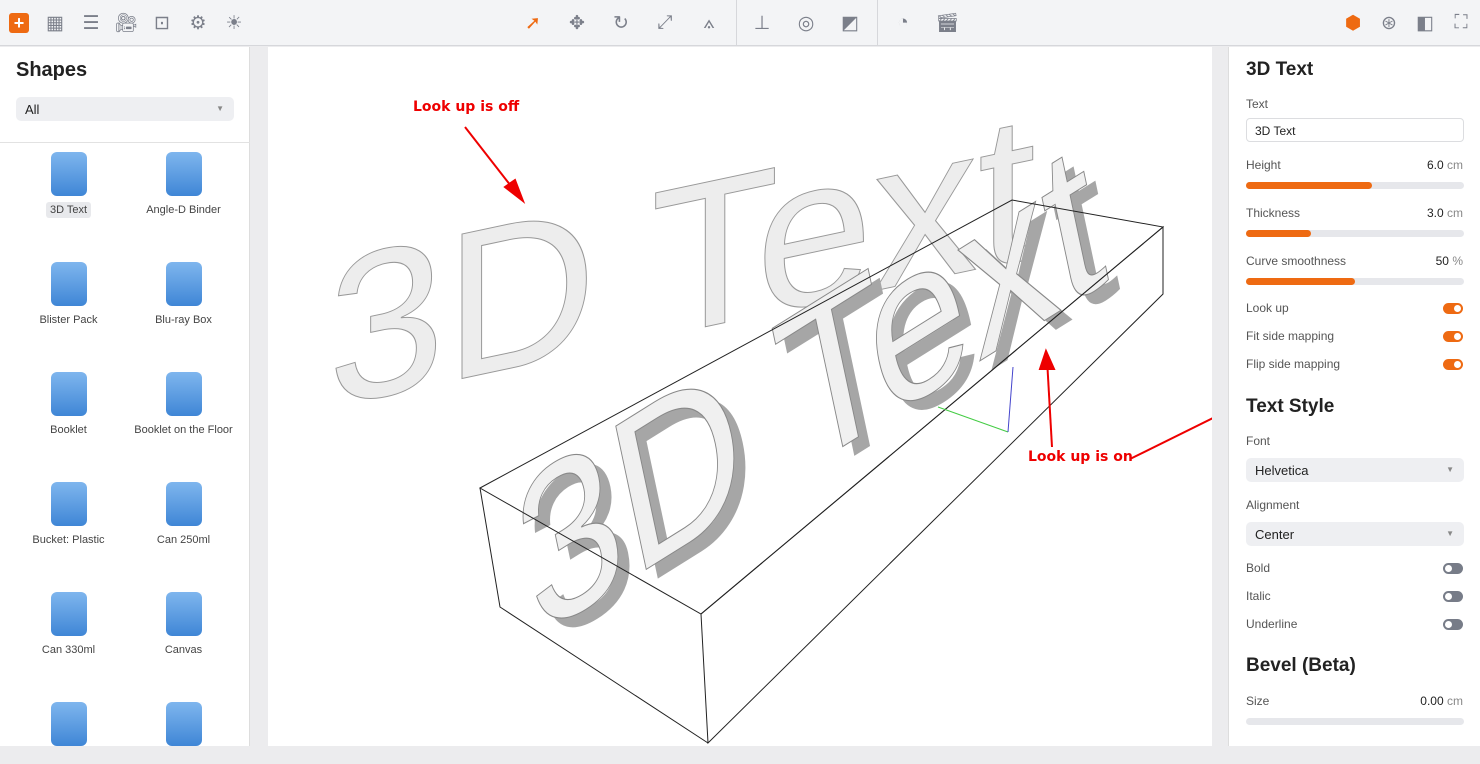 Image resolution: width=1480 pixels, height=764 pixels. Describe the element at coordinates (903, 23) in the screenshot. I see `timeline-icon: ◔` at that location.